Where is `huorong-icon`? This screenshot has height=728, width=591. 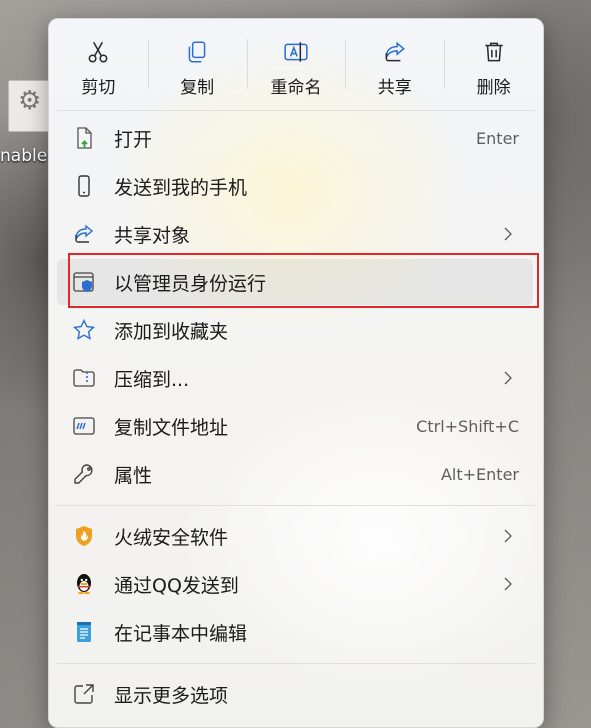
huorong-icon is located at coordinates (84, 536).